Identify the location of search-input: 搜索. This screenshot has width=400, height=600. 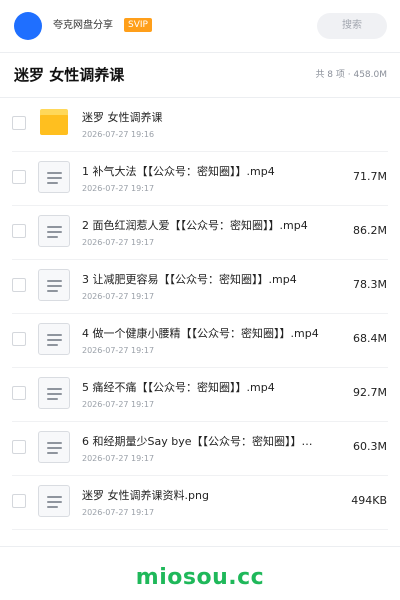
(352, 26).